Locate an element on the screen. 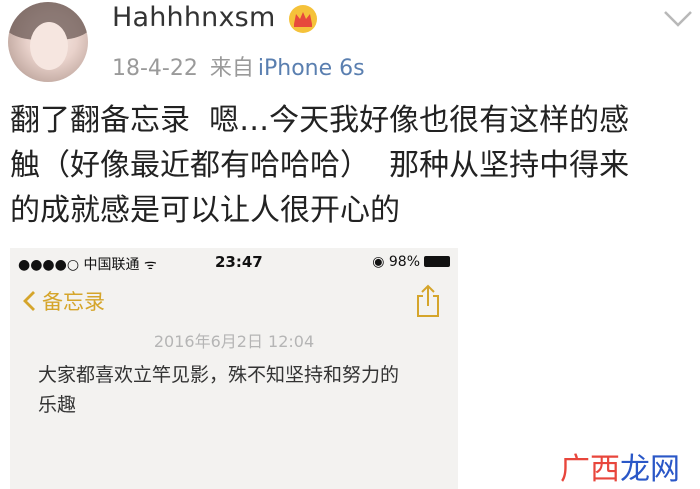  battery-status: ◉ 98% is located at coordinates (411, 262).